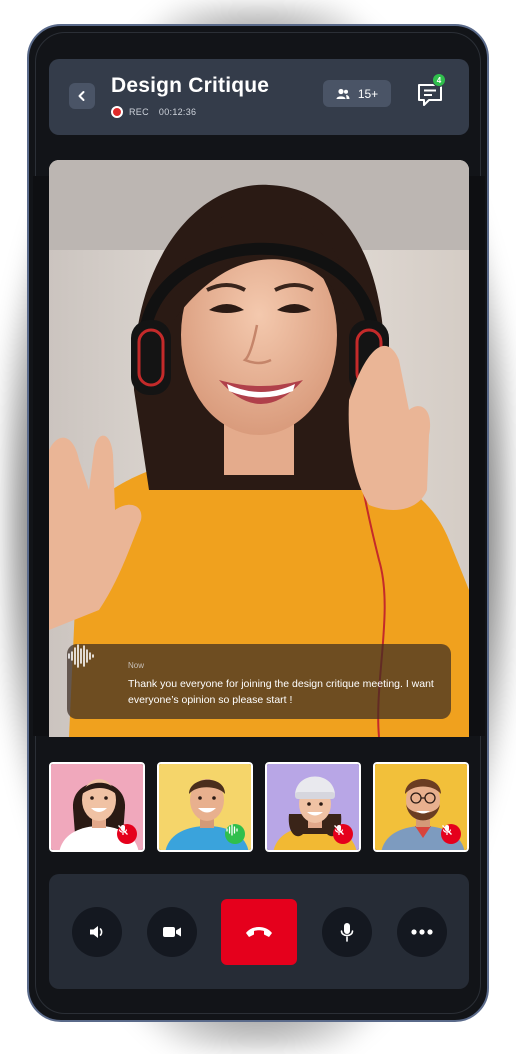  Describe the element at coordinates (343, 93) in the screenshot. I see `users-icon` at that location.